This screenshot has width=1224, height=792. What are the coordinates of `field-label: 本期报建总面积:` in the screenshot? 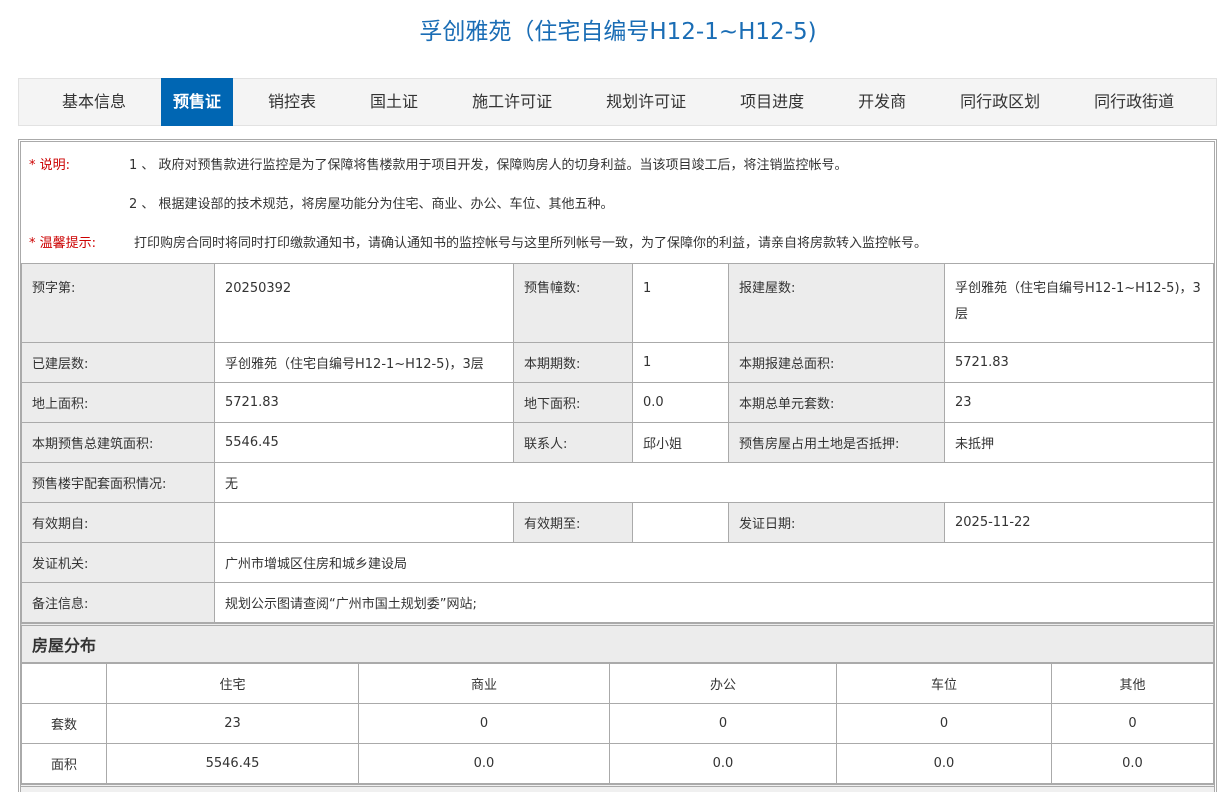 It's located at (836, 362).